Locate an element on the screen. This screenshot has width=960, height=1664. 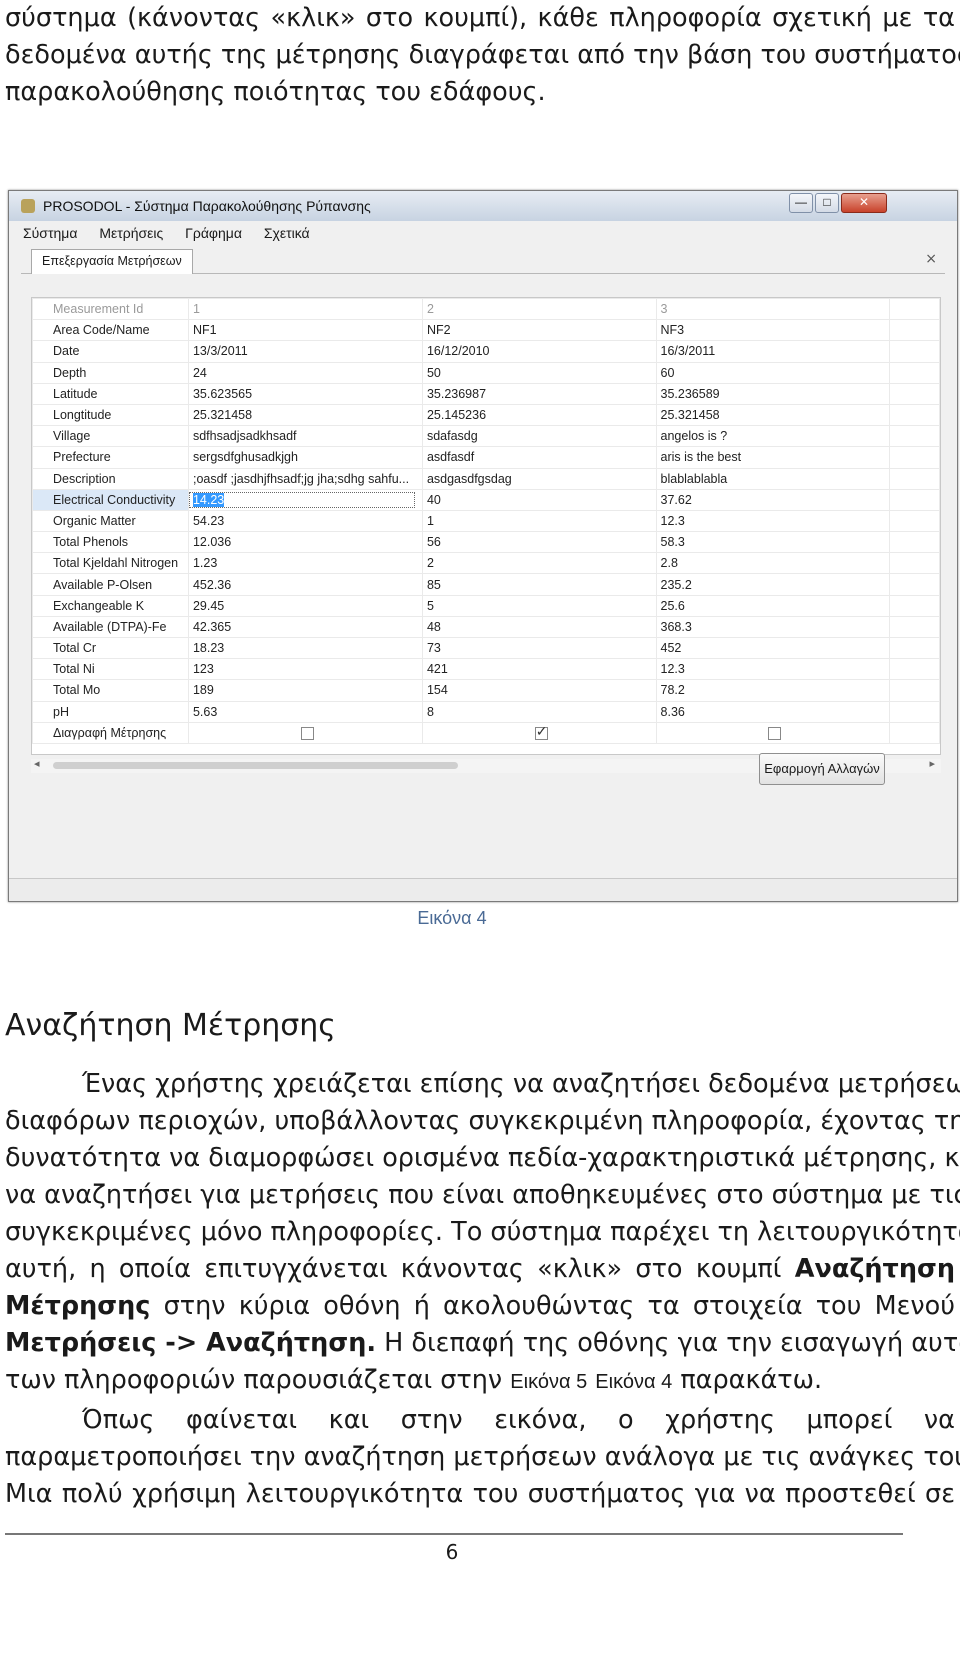
grid-cell: 2.8 is located at coordinates (773, 563).